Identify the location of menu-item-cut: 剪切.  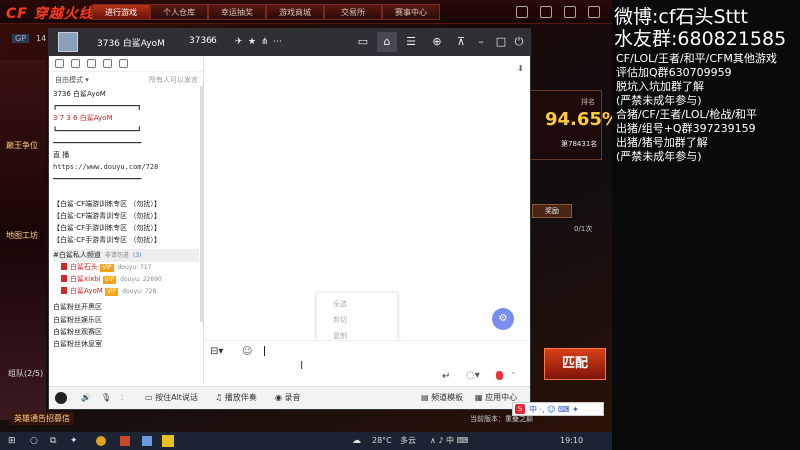
(340, 320).